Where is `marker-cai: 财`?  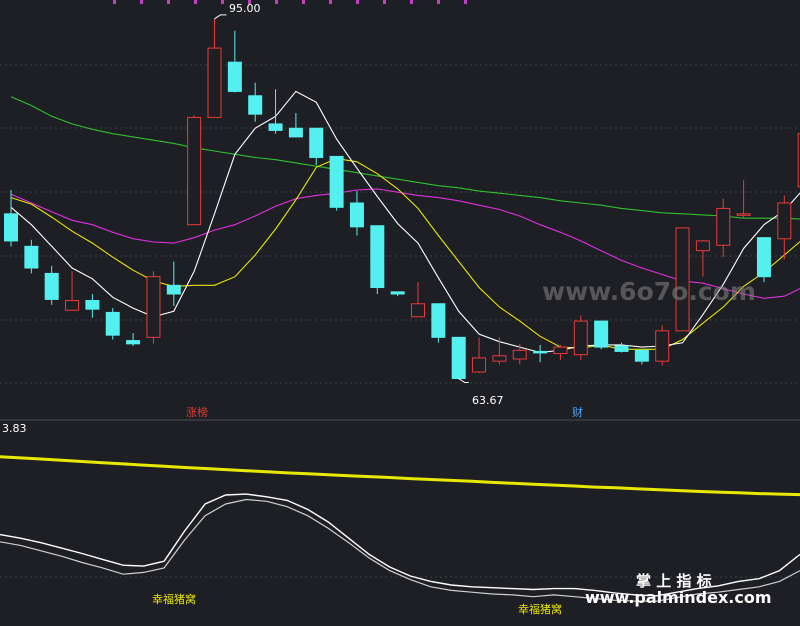
marker-cai: 财 is located at coordinates (577, 412).